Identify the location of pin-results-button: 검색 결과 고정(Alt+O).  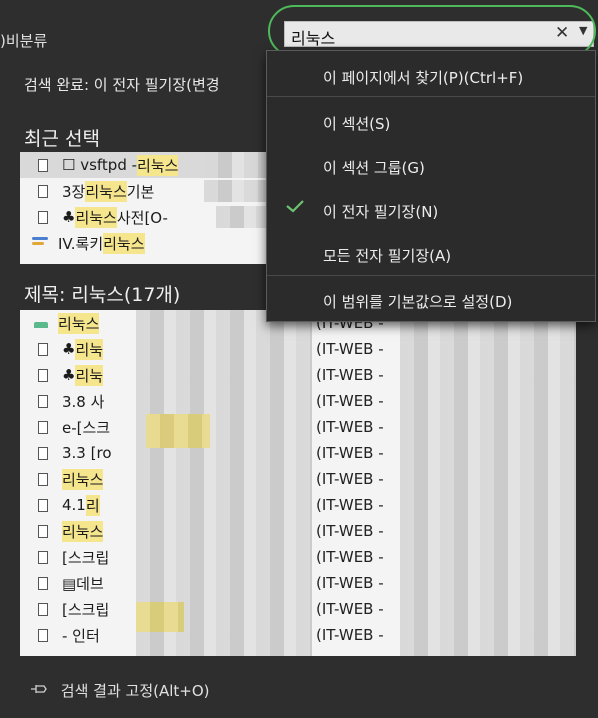
(120, 690).